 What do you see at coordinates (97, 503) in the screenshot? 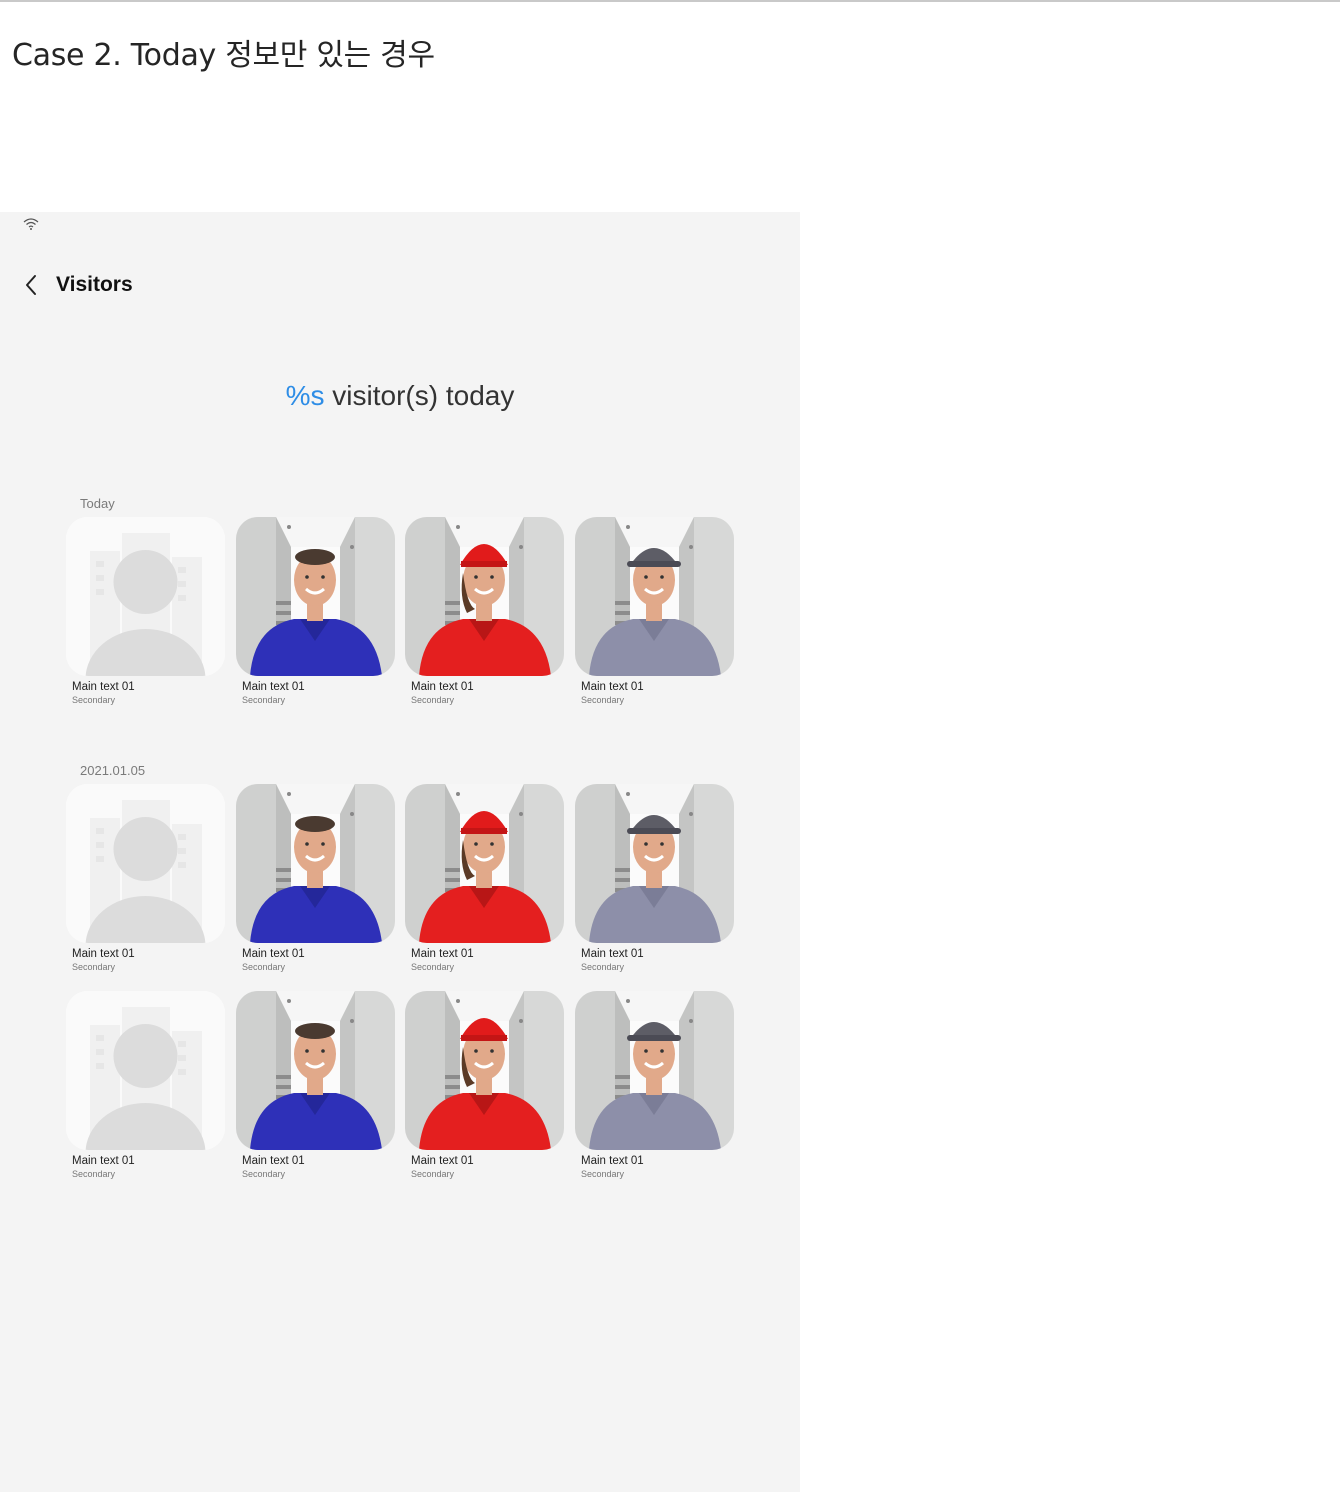
I see `section-label-today: Today` at bounding box center [97, 503].